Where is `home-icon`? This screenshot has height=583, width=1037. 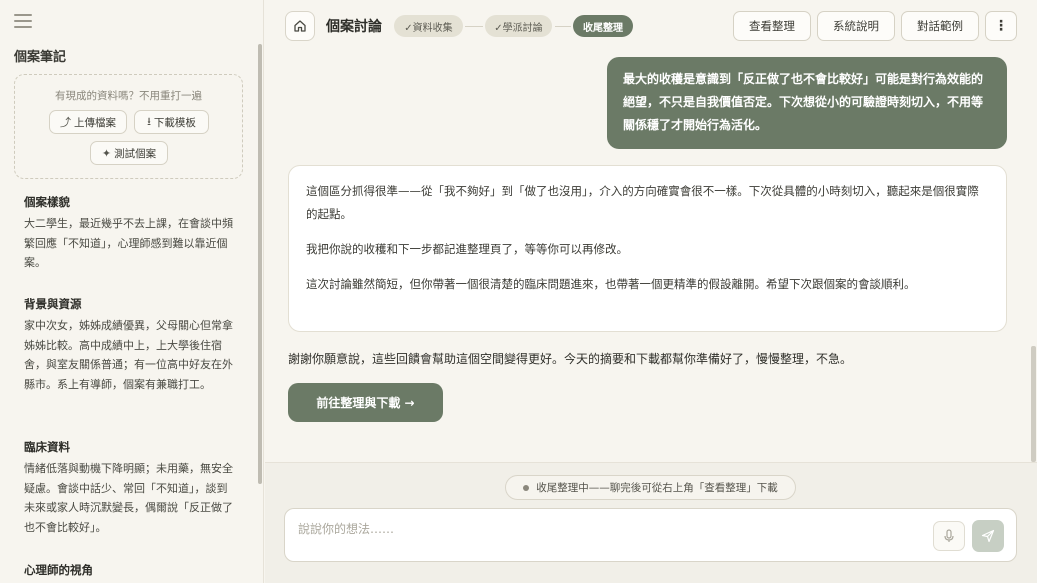
home-icon is located at coordinates (300, 26).